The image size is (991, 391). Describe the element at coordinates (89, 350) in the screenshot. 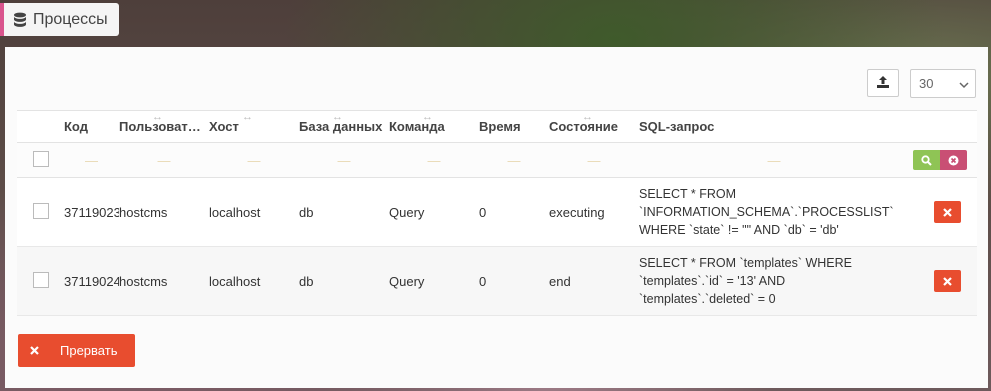

I see `abort-label: Прервать` at that location.